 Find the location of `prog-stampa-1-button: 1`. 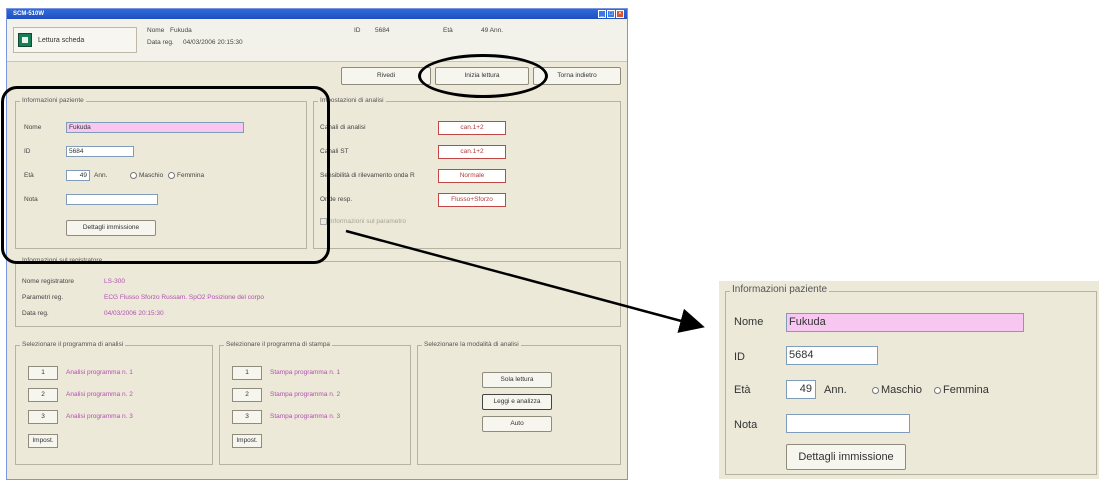

prog-stampa-1-button: 1 is located at coordinates (247, 373).